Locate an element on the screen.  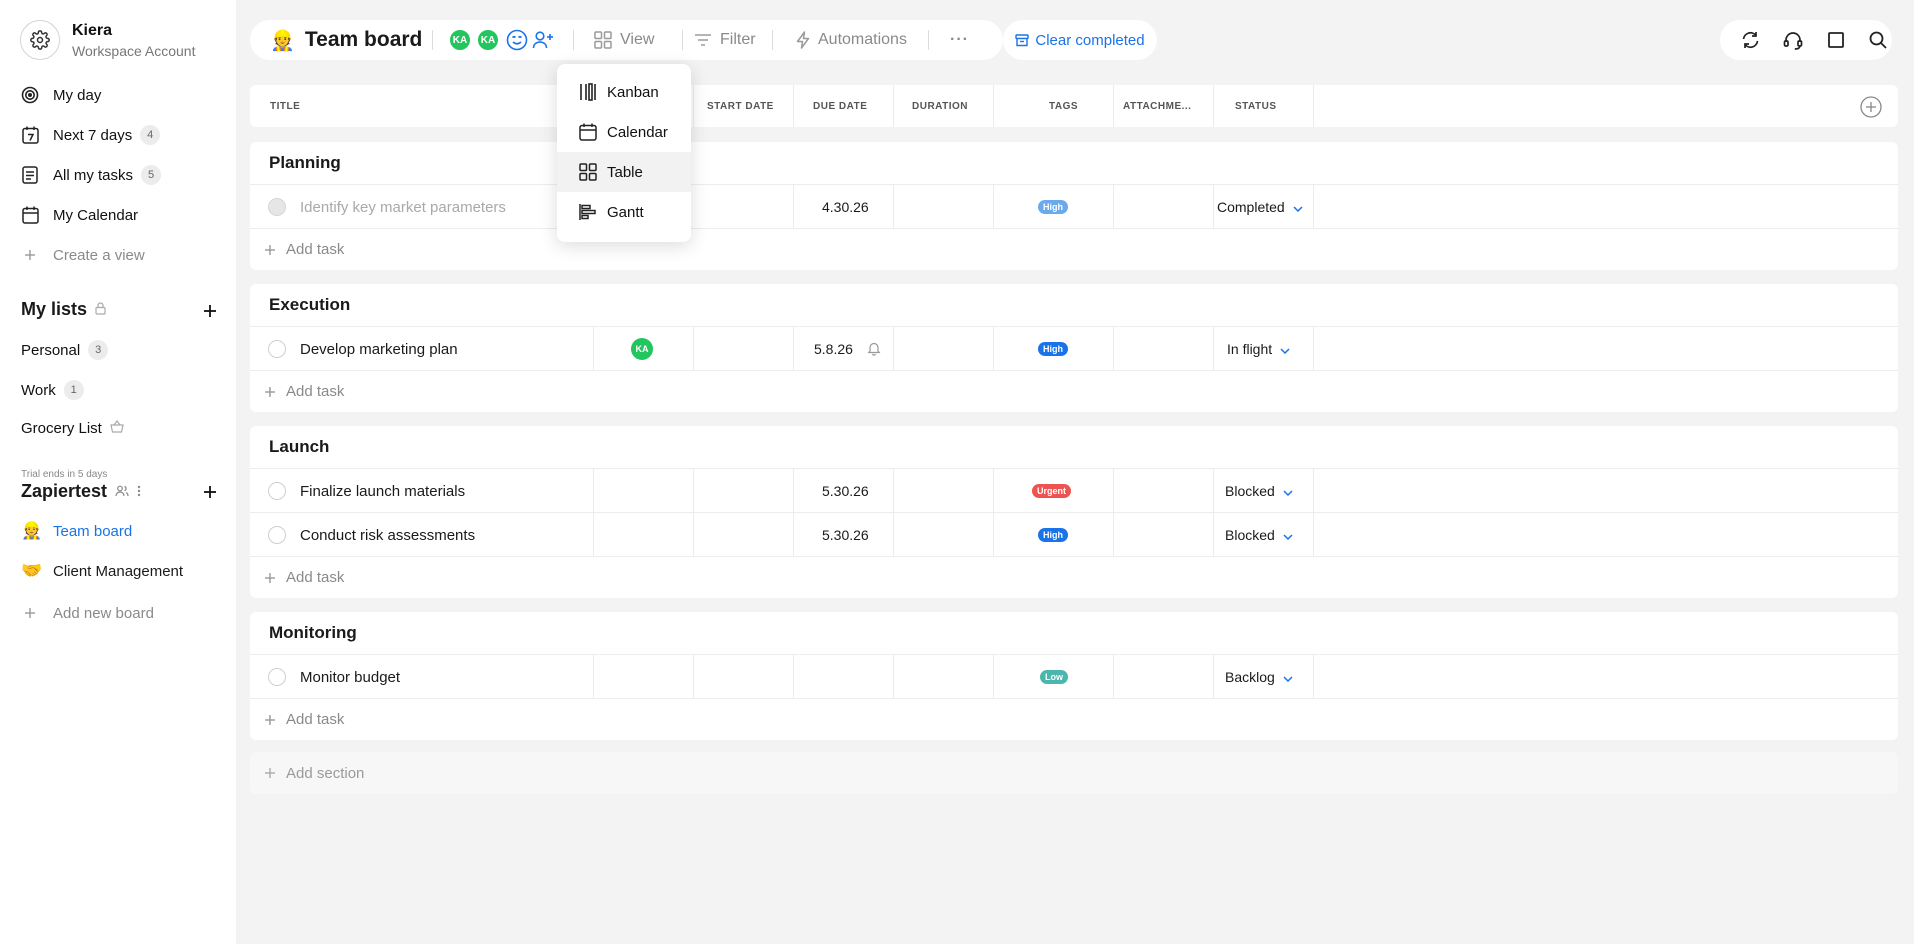
list-item-personal: Personal 3 is located at coordinates (65, 350).